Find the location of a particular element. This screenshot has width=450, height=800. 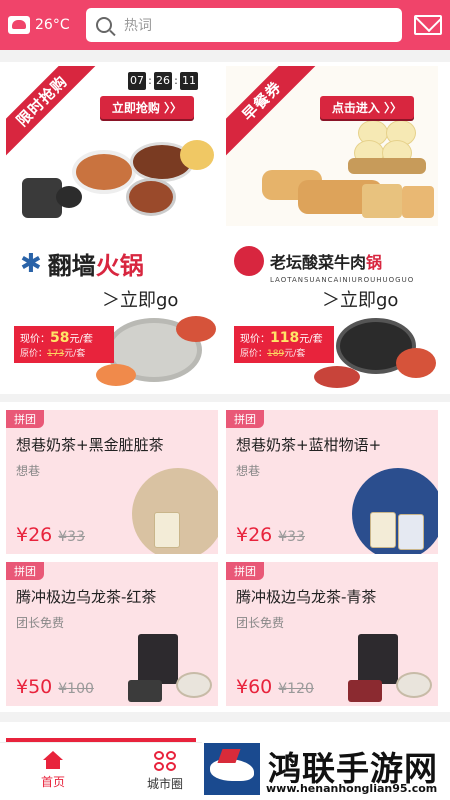

product-name: 想巷奶茶+蓝柑物语+ is located at coordinates (309, 445).